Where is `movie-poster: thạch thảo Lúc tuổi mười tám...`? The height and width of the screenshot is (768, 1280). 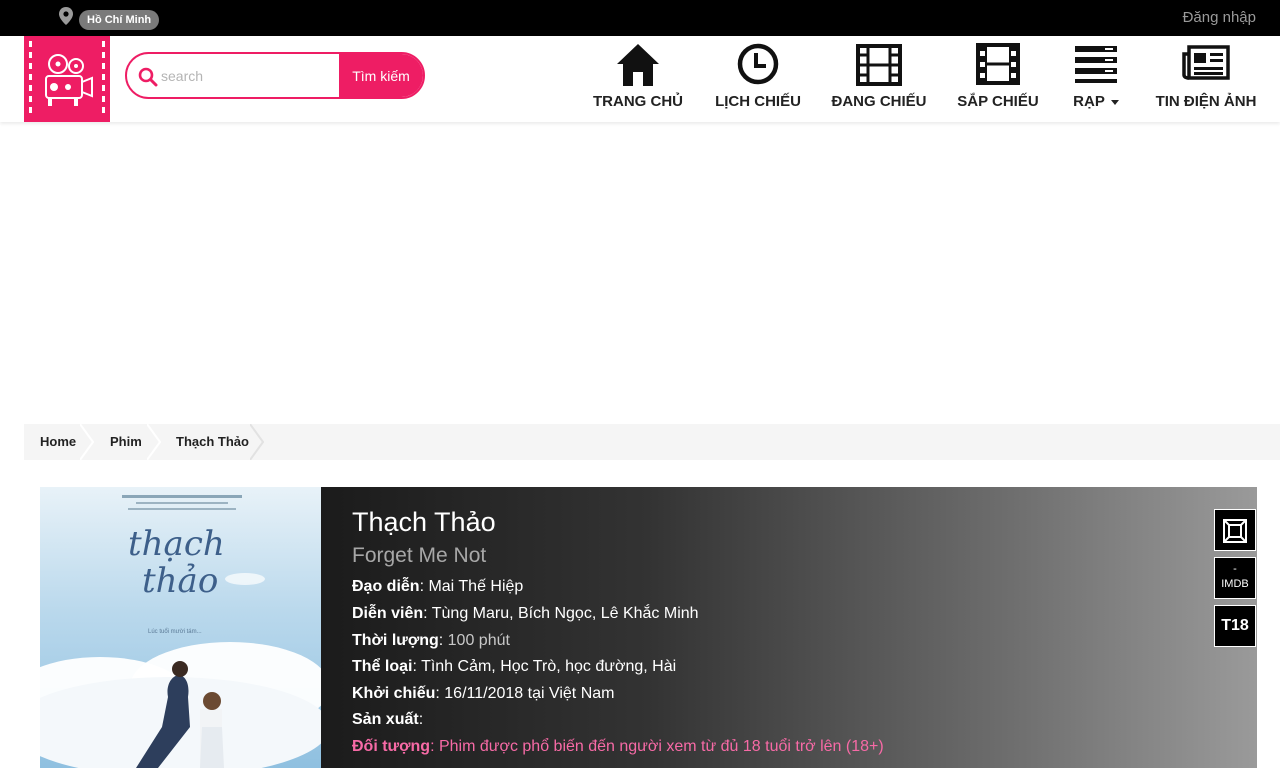 movie-poster: thạch thảo Lúc tuổi mười tám... is located at coordinates (180, 627).